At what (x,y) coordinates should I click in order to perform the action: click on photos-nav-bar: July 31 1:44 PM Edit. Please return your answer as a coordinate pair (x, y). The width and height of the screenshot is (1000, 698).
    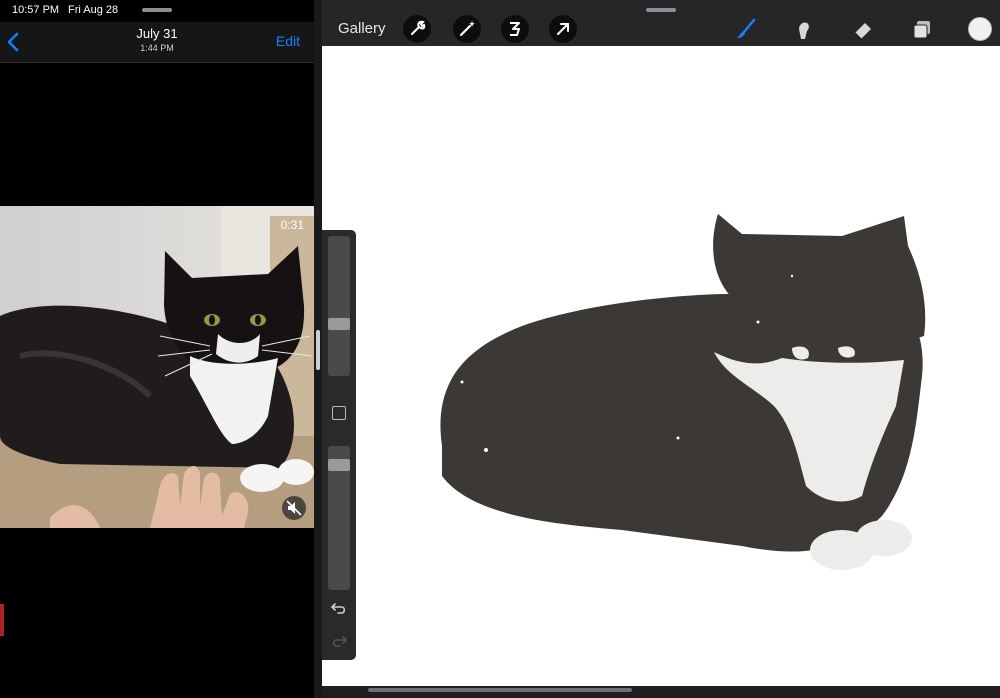
    Looking at the image, I should click on (157, 42).